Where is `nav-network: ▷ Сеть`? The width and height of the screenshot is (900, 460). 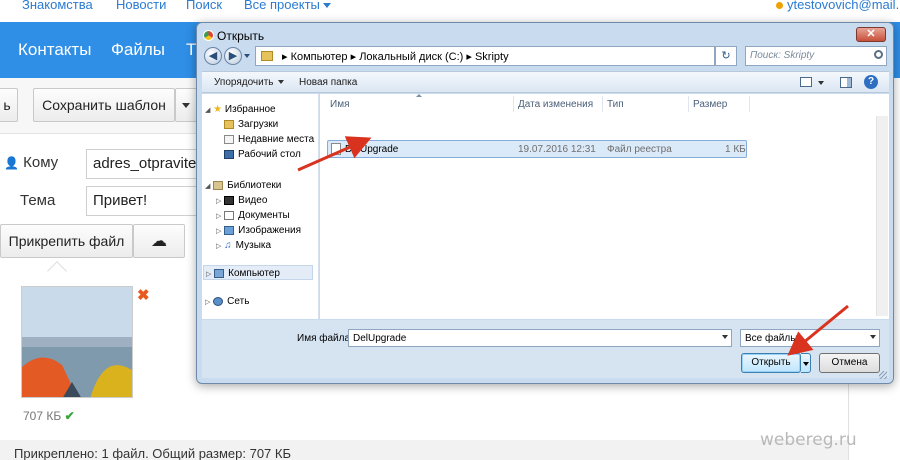
nav-network: ▷ Сеть is located at coordinates (227, 301).